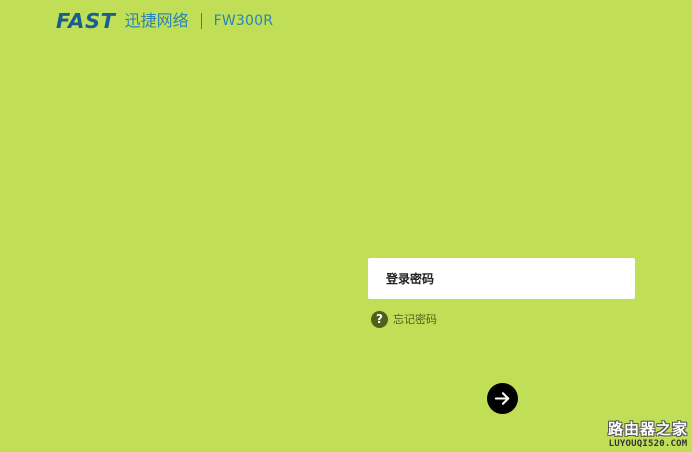 Image resolution: width=692 pixels, height=452 pixels. I want to click on forgot-password-label: 忘记密码, so click(415, 319).